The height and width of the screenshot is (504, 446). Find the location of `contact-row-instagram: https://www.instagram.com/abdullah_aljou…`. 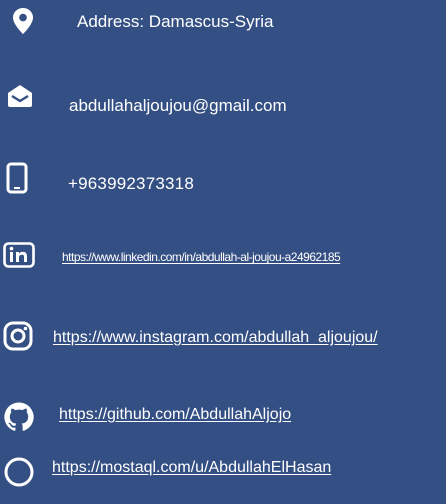

contact-row-instagram: https://www.instagram.com/abdullah_aljou… is located at coordinates (223, 338).